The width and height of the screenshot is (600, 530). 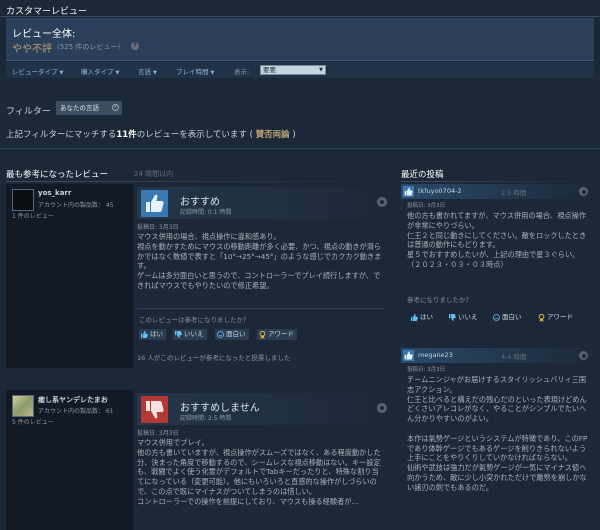 What do you see at coordinates (194, 320) in the screenshot?
I see `helpful-question: このレビューは参考になりましたか？` at bounding box center [194, 320].